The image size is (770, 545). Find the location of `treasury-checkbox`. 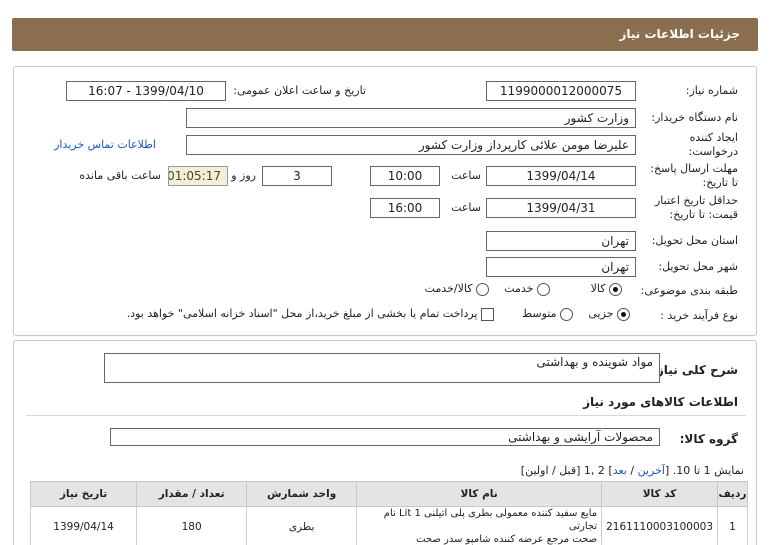

treasury-checkbox is located at coordinates (487, 314).